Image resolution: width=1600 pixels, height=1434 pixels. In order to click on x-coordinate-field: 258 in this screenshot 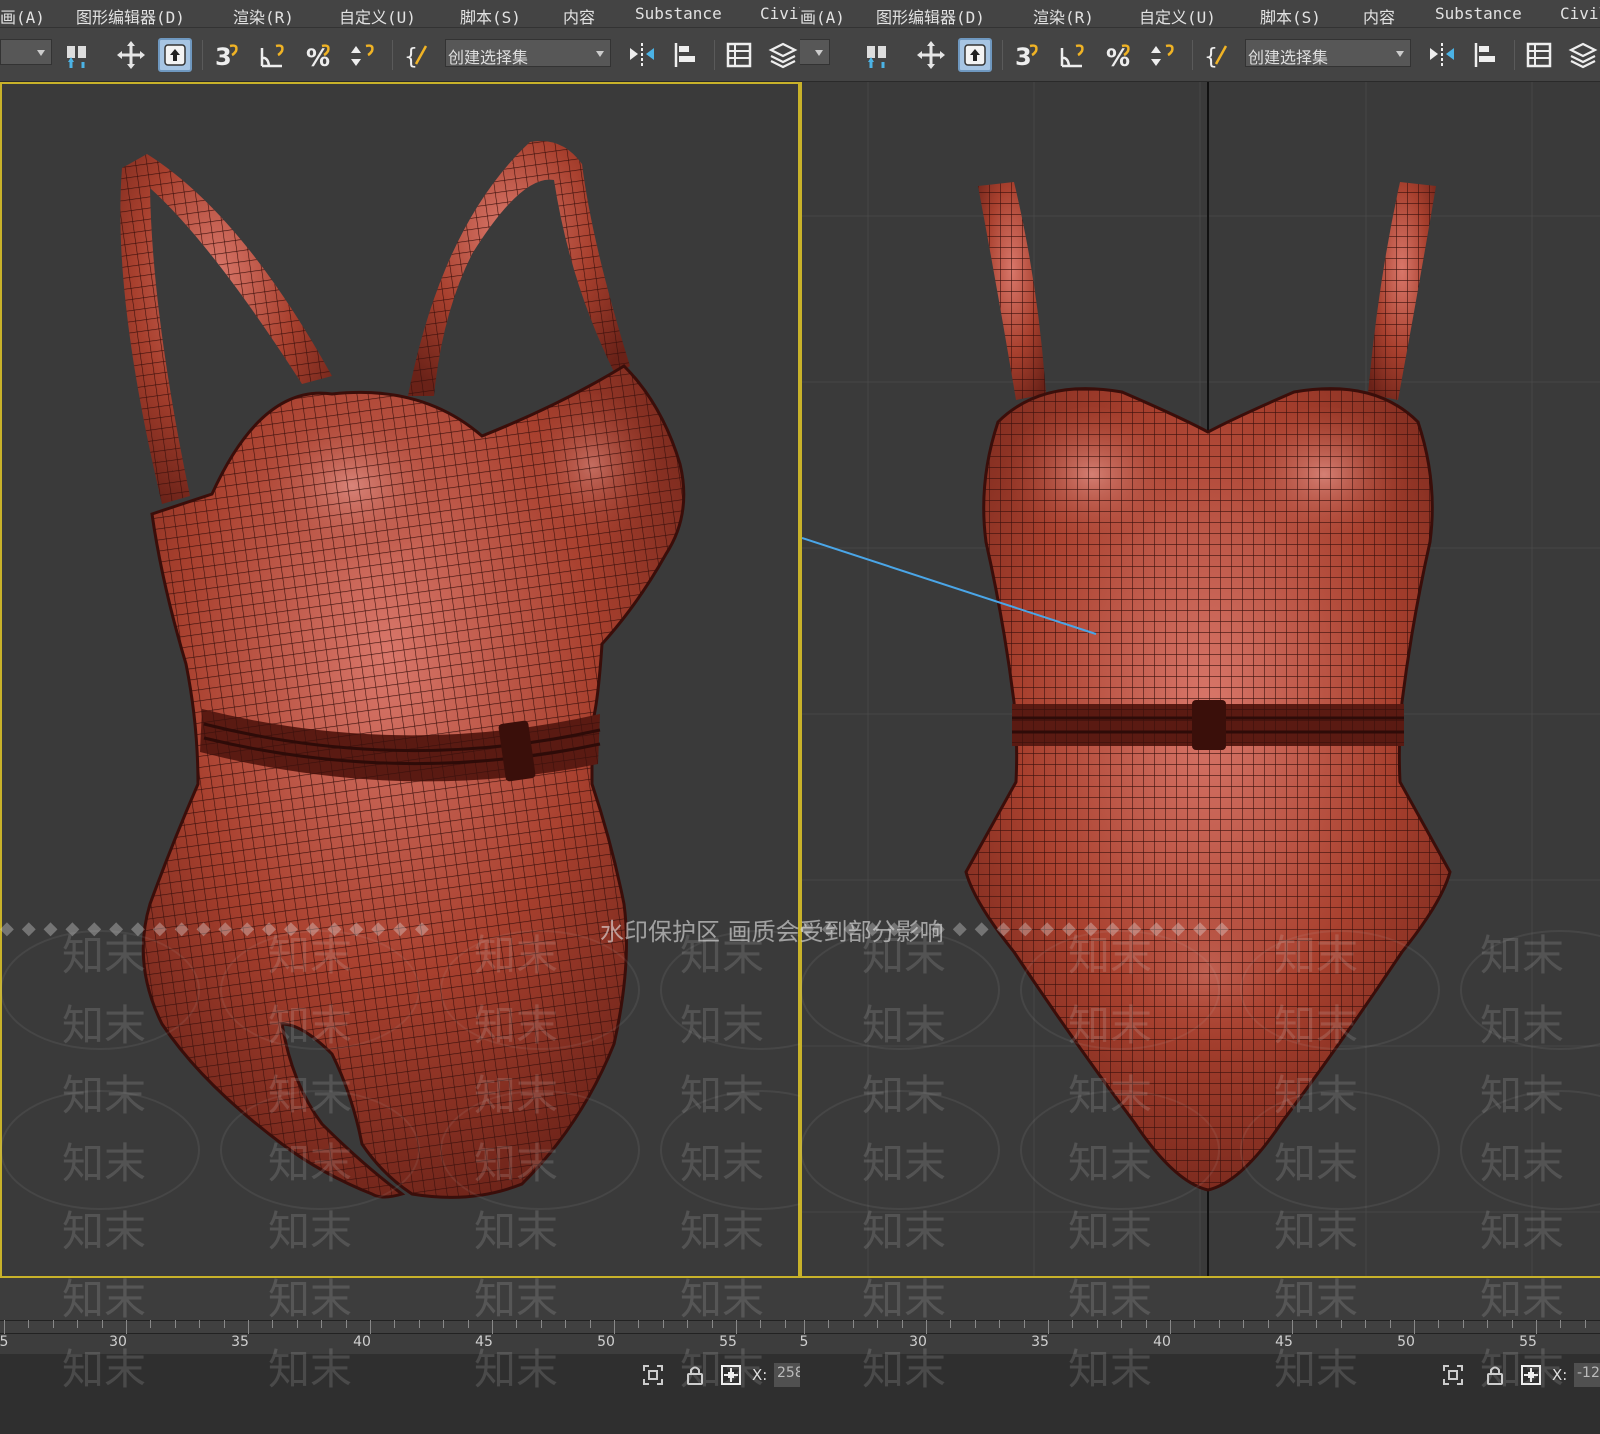, I will do `click(787, 1375)`.